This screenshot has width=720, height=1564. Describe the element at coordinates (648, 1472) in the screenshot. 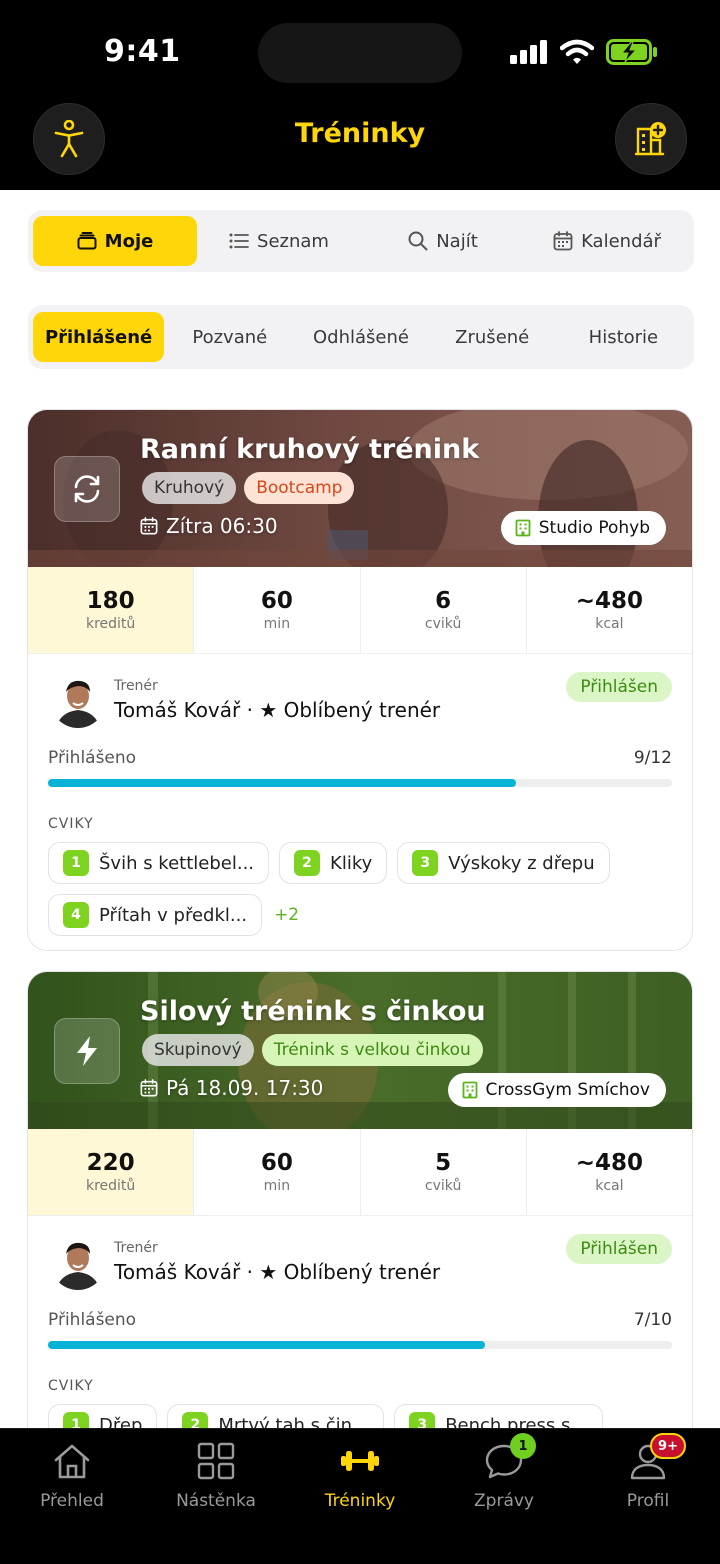

I see `tab-profil: 9+ Profil` at that location.